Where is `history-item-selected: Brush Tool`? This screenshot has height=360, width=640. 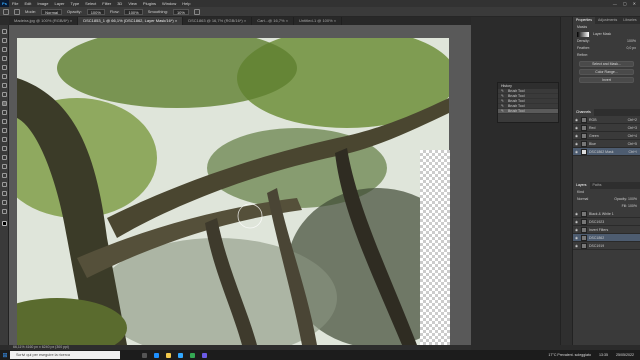 history-item-selected: Brush Tool is located at coordinates (528, 111).